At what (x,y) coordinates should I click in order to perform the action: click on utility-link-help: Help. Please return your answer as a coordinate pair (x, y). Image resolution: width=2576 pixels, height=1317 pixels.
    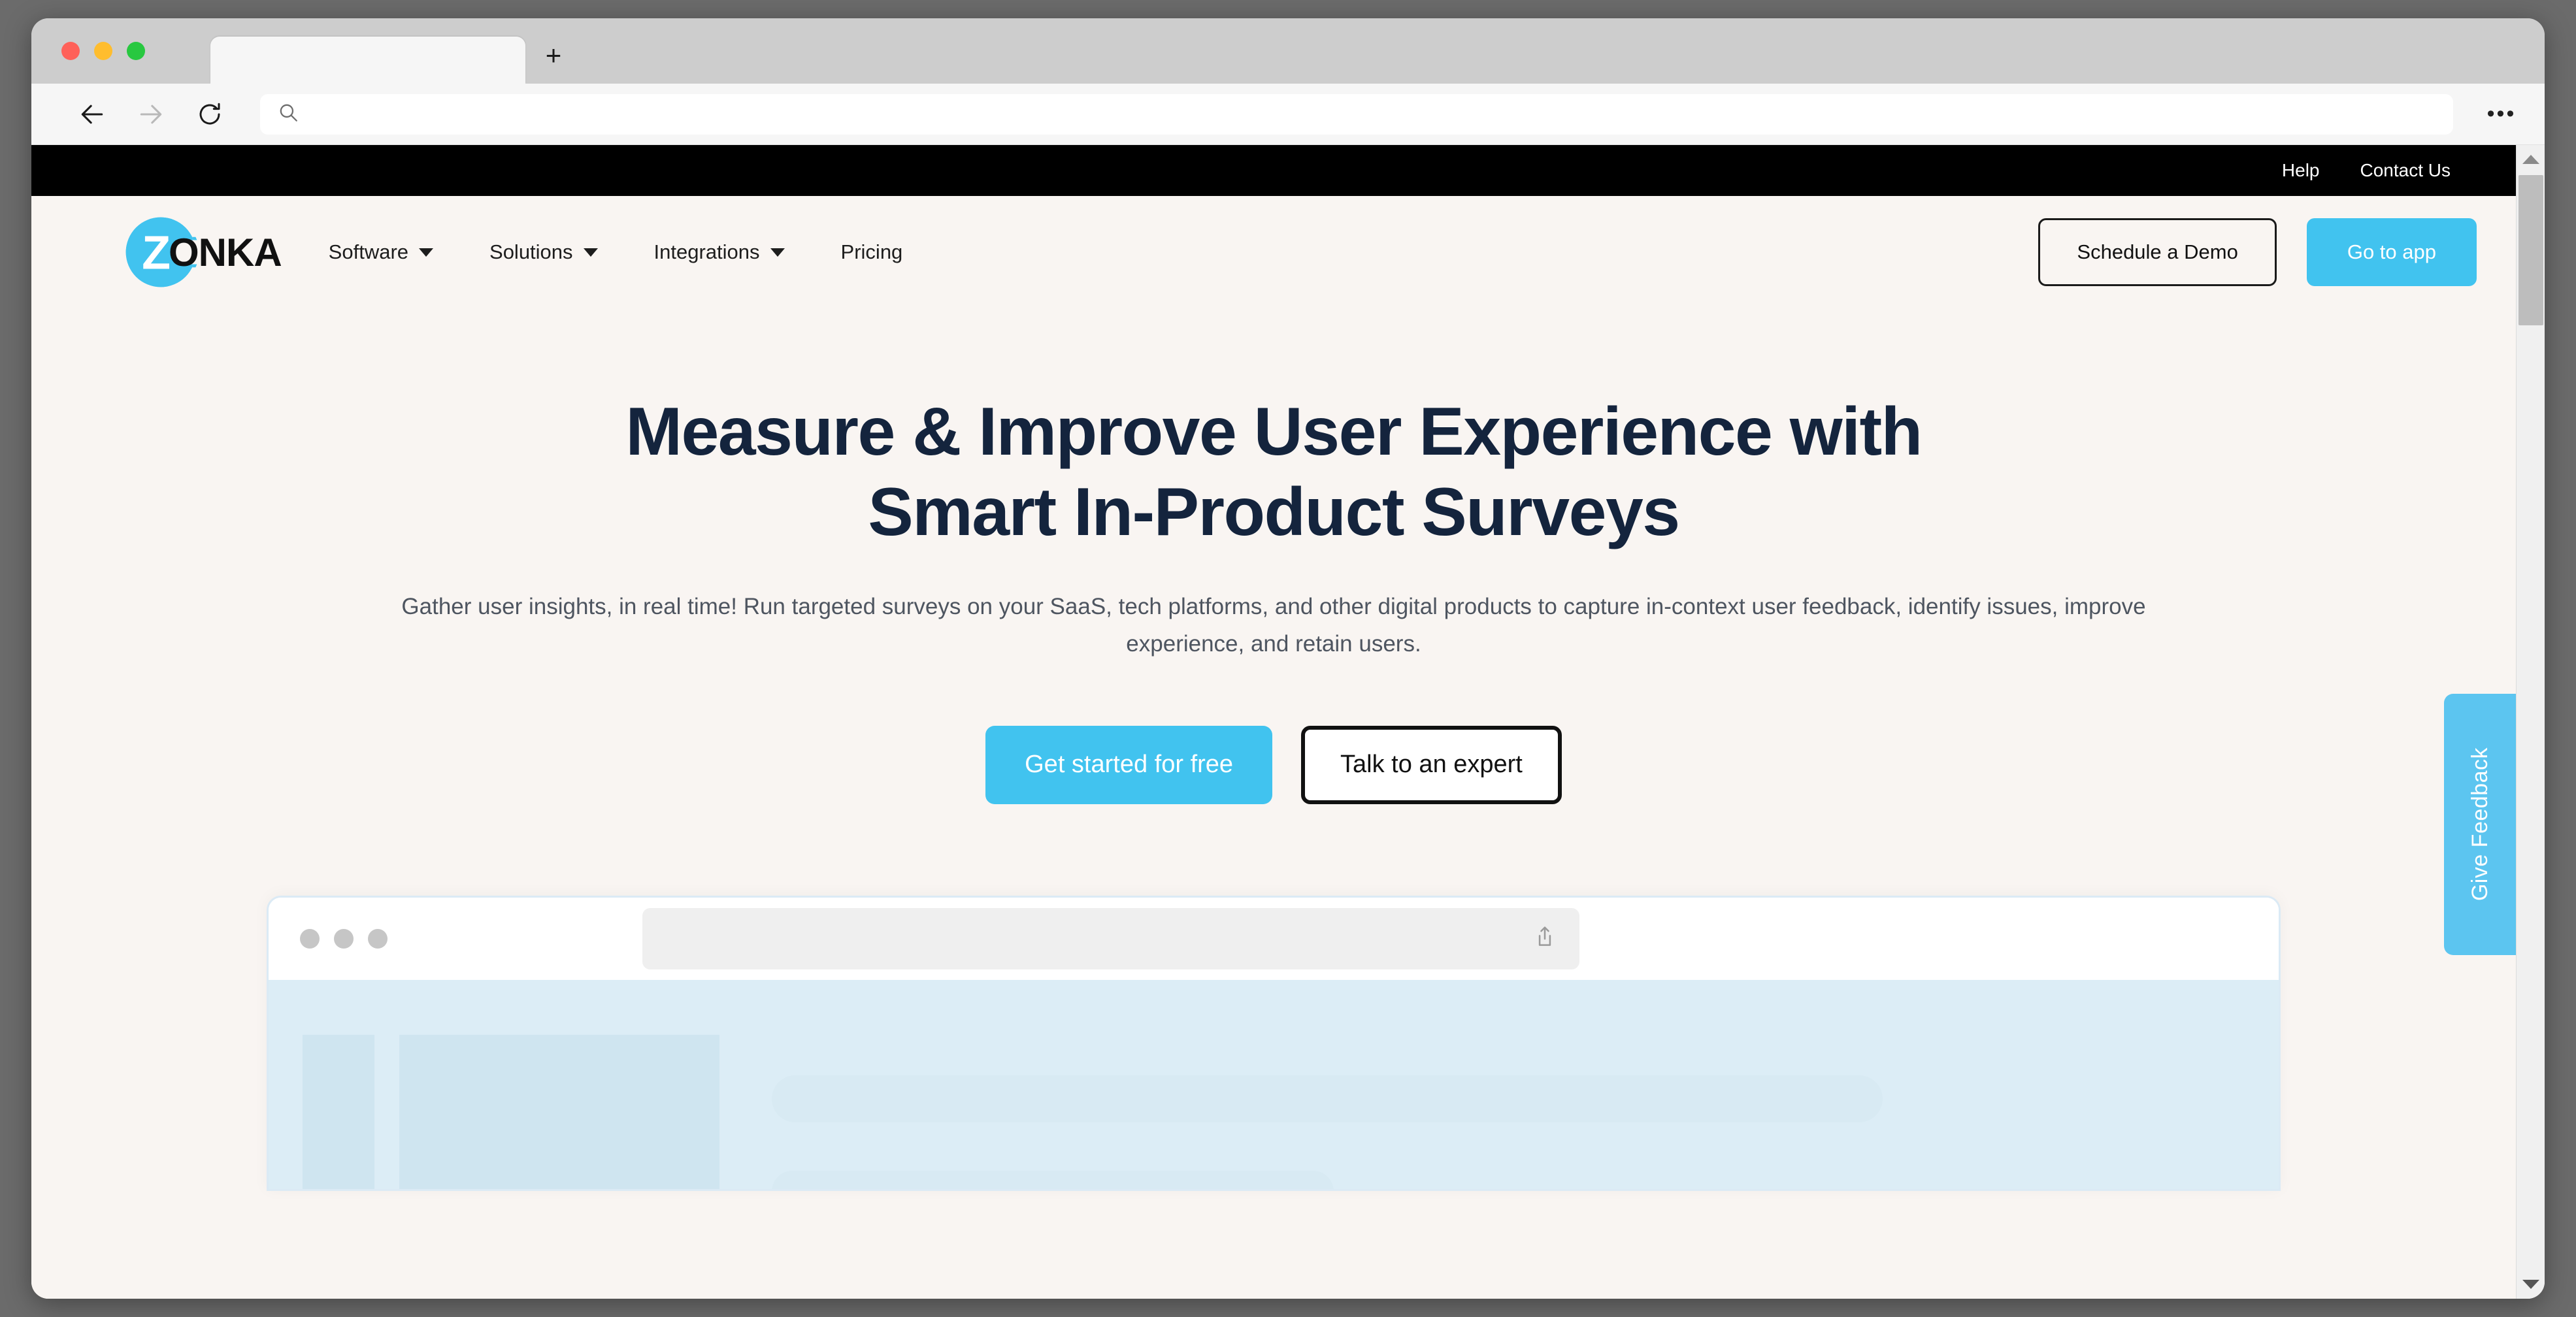
    Looking at the image, I should click on (2301, 170).